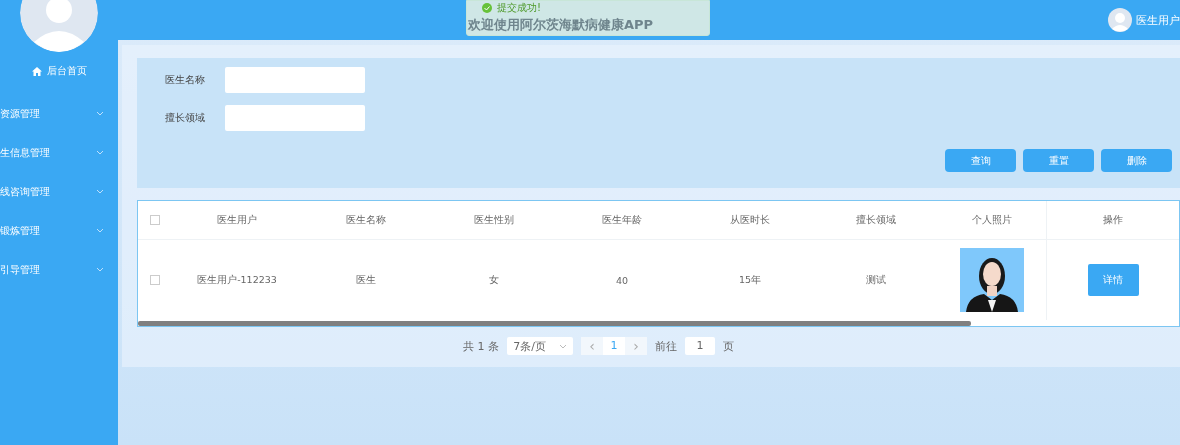 The height and width of the screenshot is (445, 1180). Describe the element at coordinates (519, 8) in the screenshot. I see `toast-message: 提交成功!` at that location.